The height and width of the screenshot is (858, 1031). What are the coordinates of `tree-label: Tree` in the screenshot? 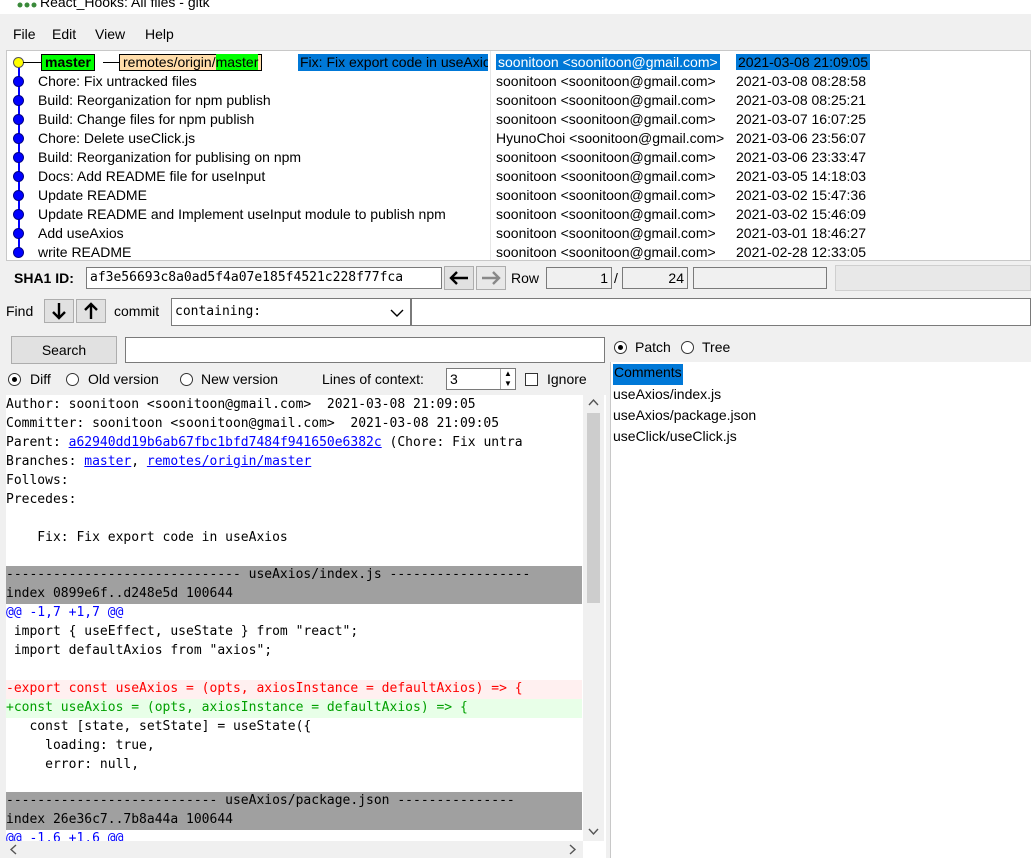 It's located at (716, 347).